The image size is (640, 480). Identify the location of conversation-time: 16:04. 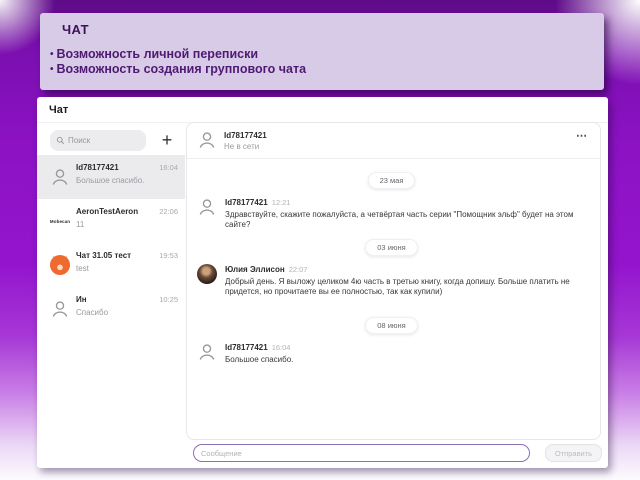
(168, 167).